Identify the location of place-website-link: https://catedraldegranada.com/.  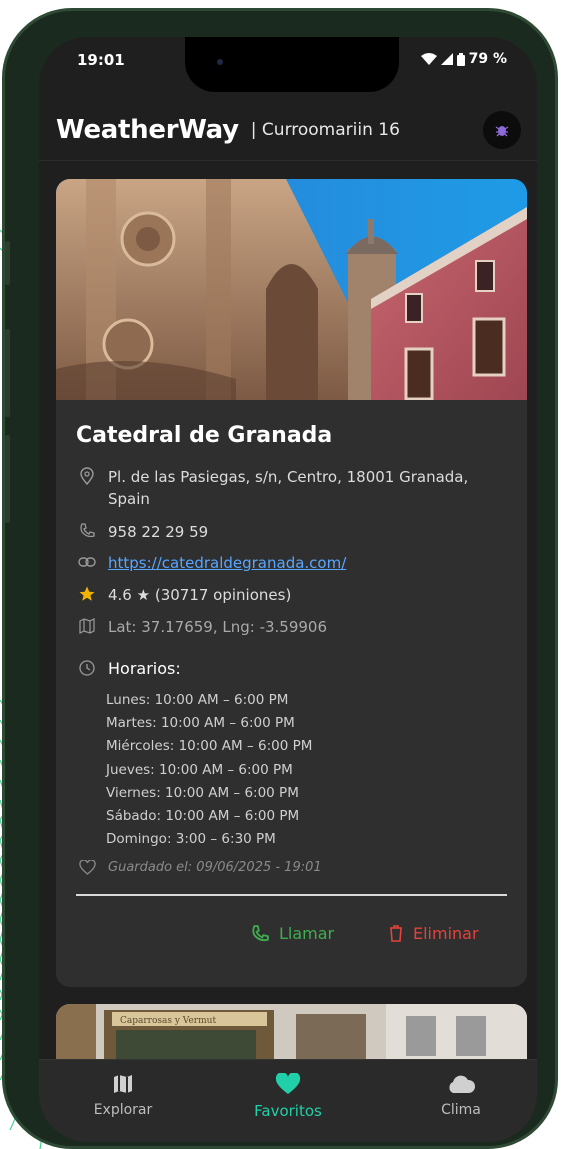
(227, 563).